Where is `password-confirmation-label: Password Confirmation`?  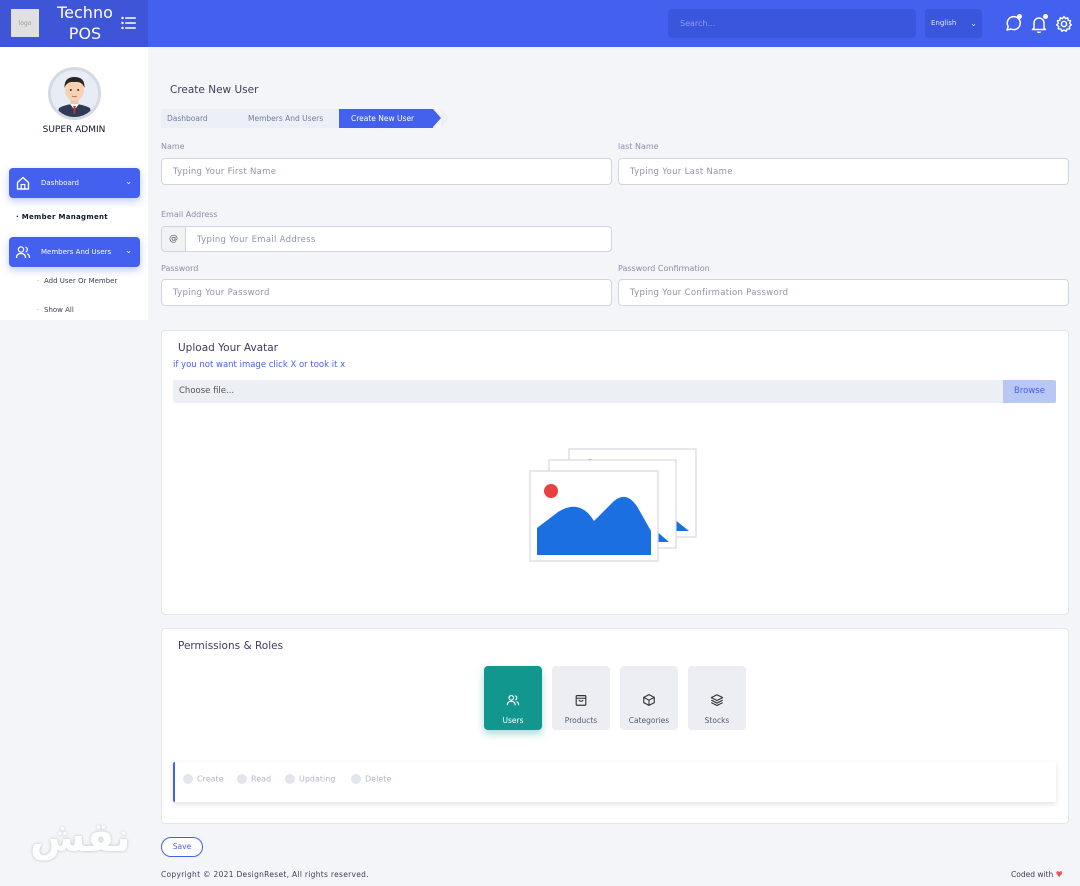 password-confirmation-label: Password Confirmation is located at coordinates (664, 268).